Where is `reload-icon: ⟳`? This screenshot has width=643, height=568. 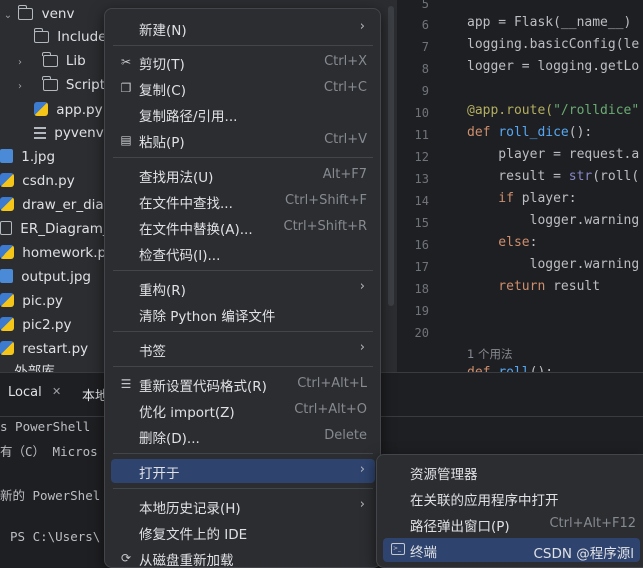 reload-icon: ⟳ is located at coordinates (126, 558).